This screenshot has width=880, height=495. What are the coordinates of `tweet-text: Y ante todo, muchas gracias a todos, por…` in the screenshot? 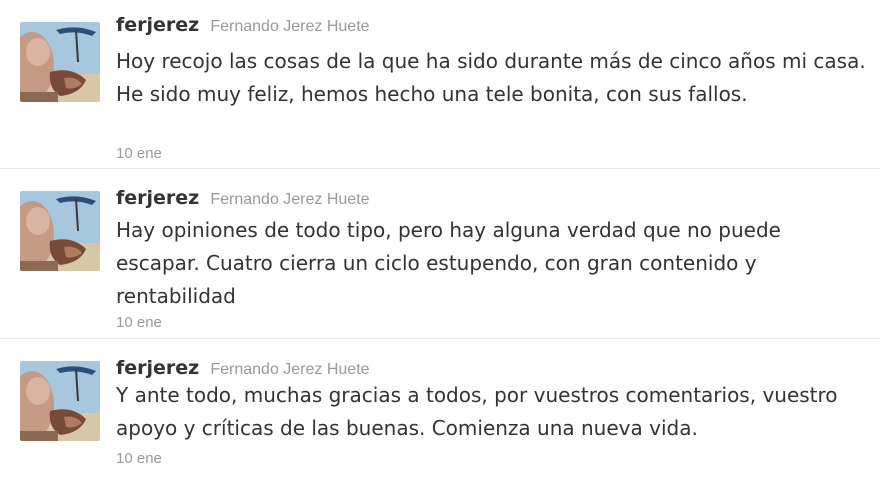 It's located at (477, 411).